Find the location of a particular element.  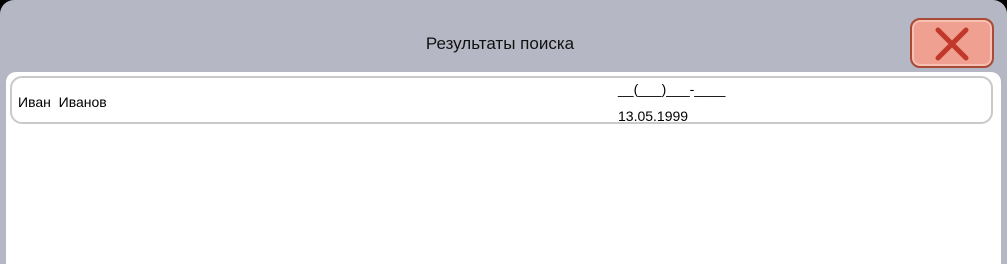

close-button is located at coordinates (952, 43).